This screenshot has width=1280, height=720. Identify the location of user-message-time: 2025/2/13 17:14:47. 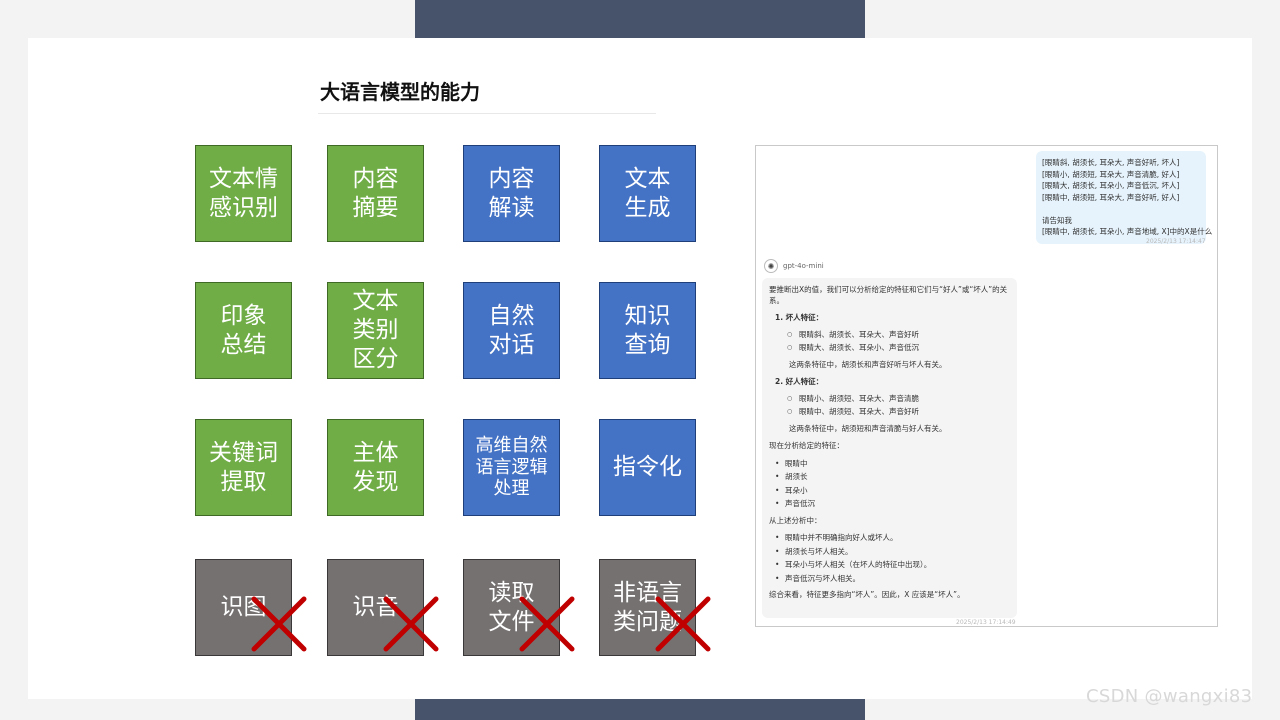
(1176, 241).